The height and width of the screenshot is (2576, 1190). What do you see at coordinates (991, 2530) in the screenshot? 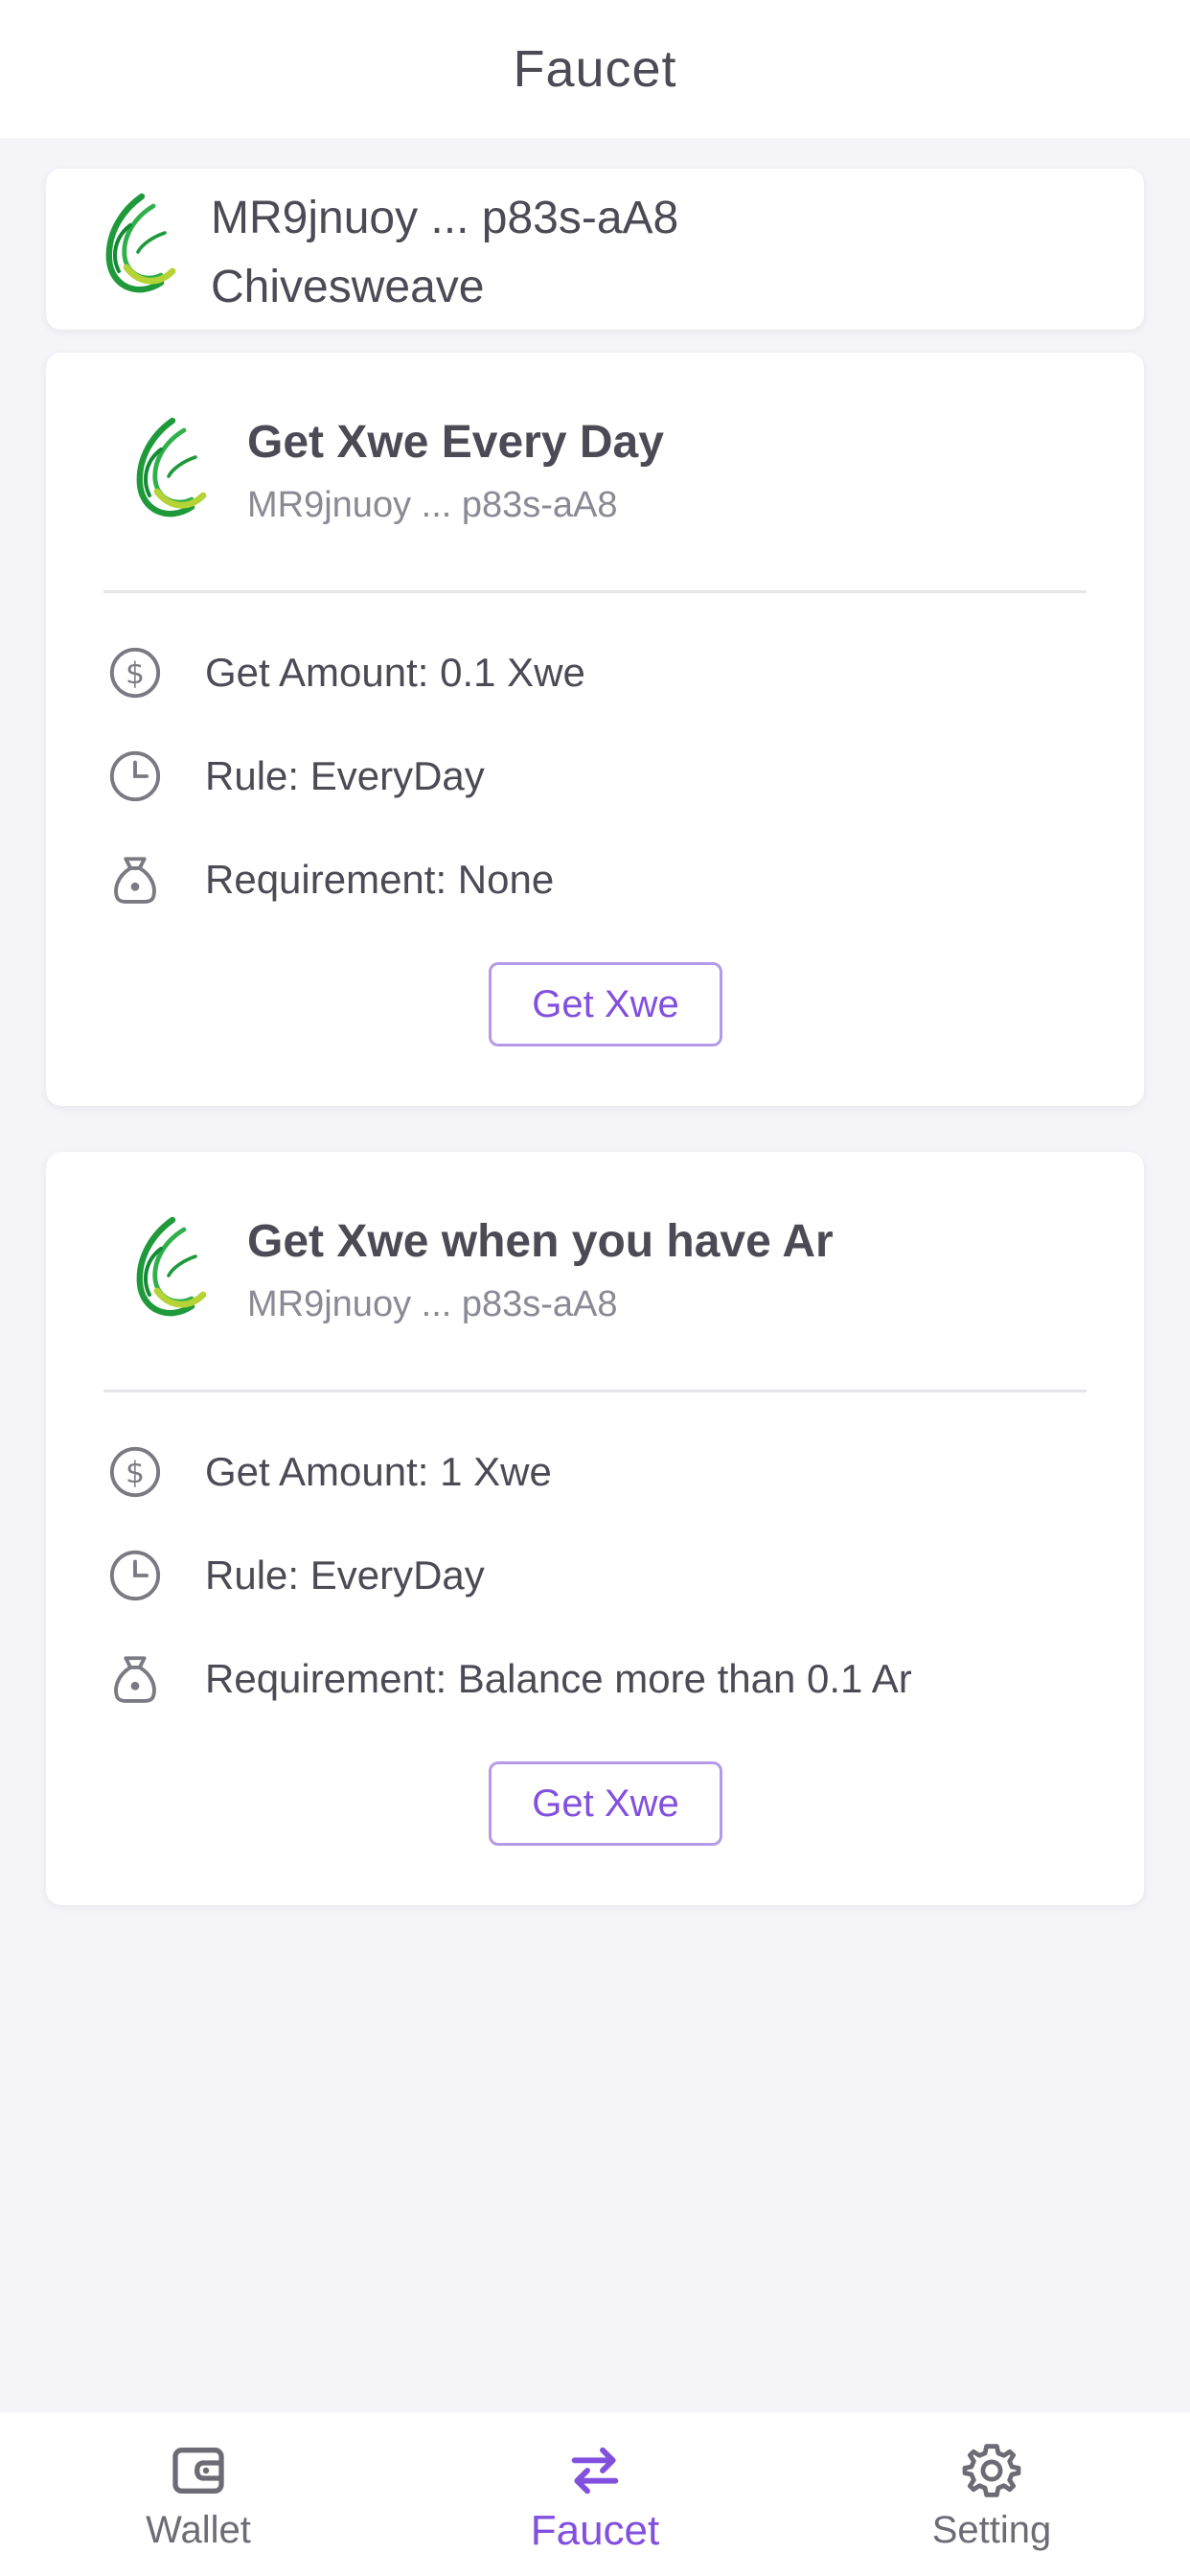
I see `nav-label-setting: Setting` at bounding box center [991, 2530].